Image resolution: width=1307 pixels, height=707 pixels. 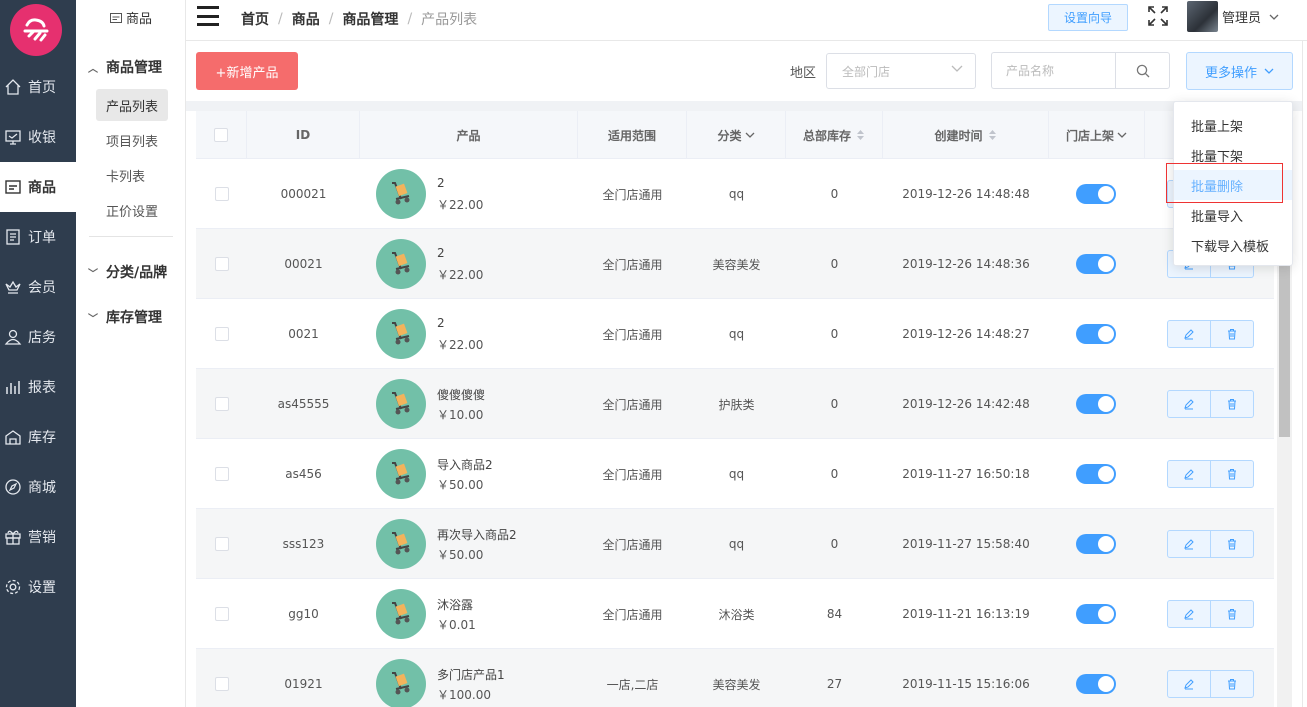 What do you see at coordinates (42, 388) in the screenshot?
I see `nav-item-label: 报表` at bounding box center [42, 388].